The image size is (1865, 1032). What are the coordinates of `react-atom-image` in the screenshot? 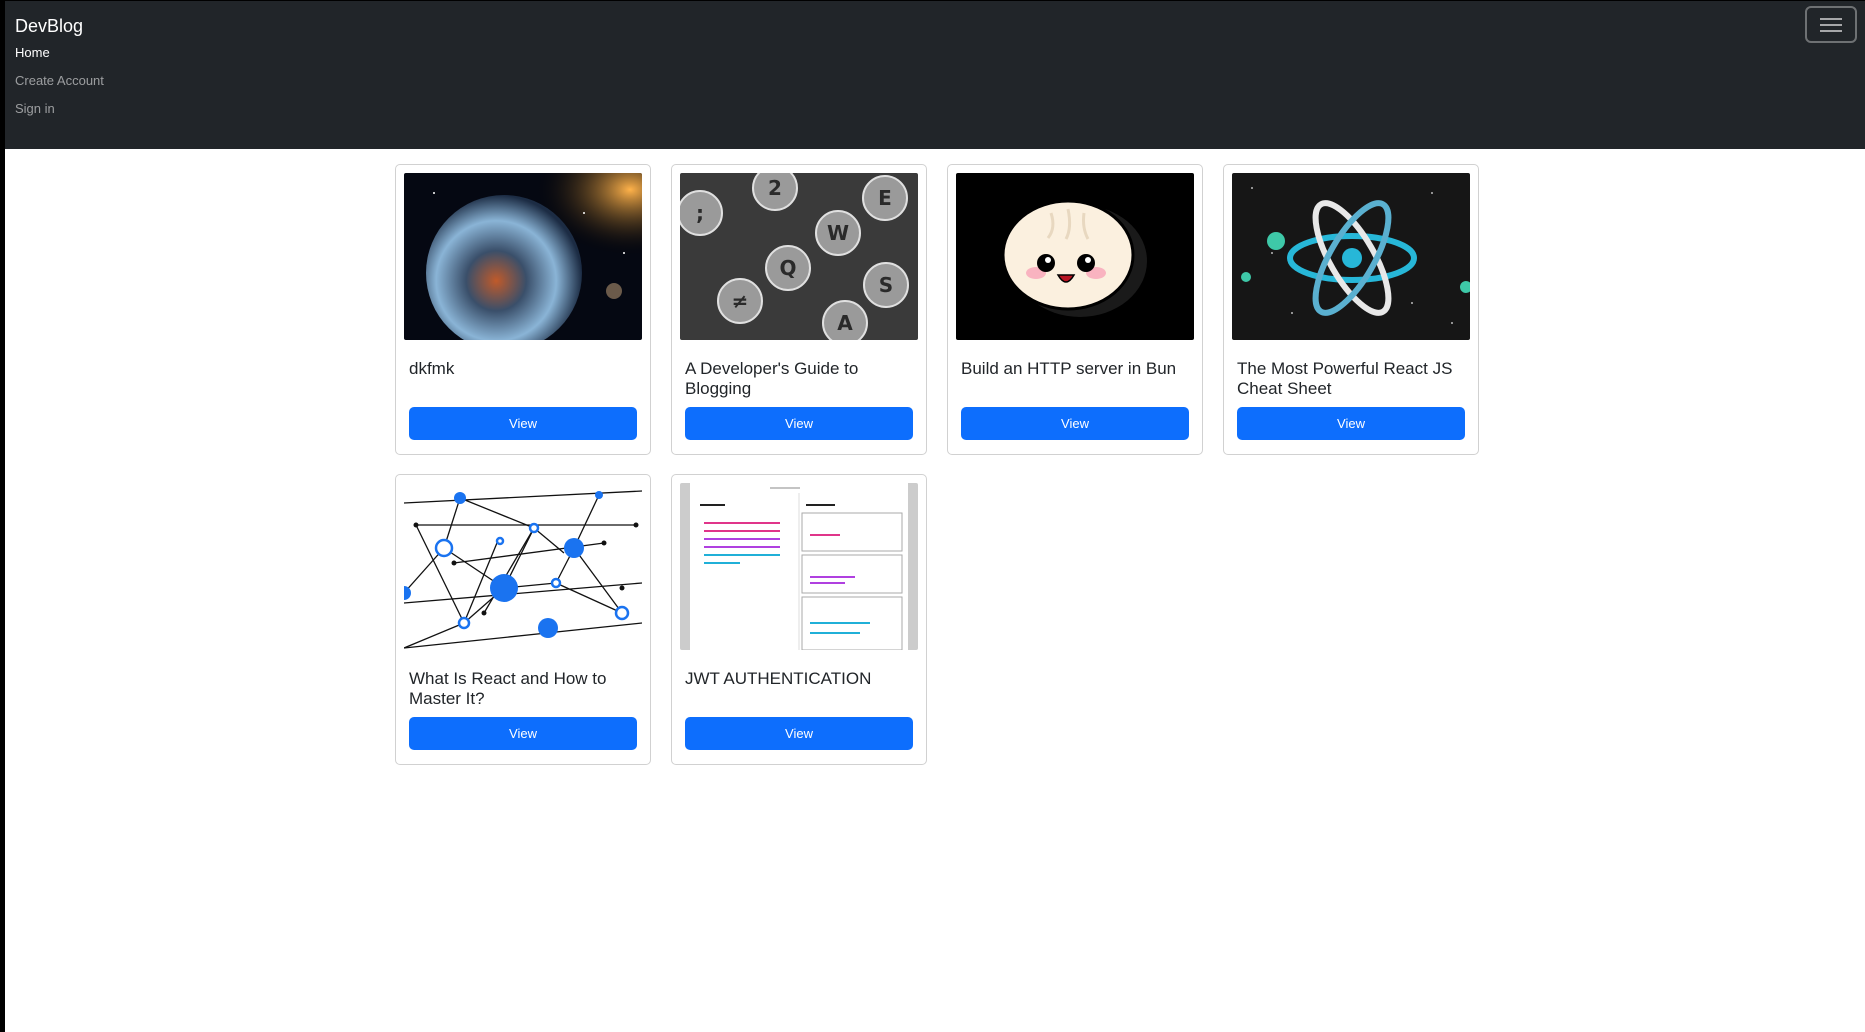 It's located at (1351, 256).